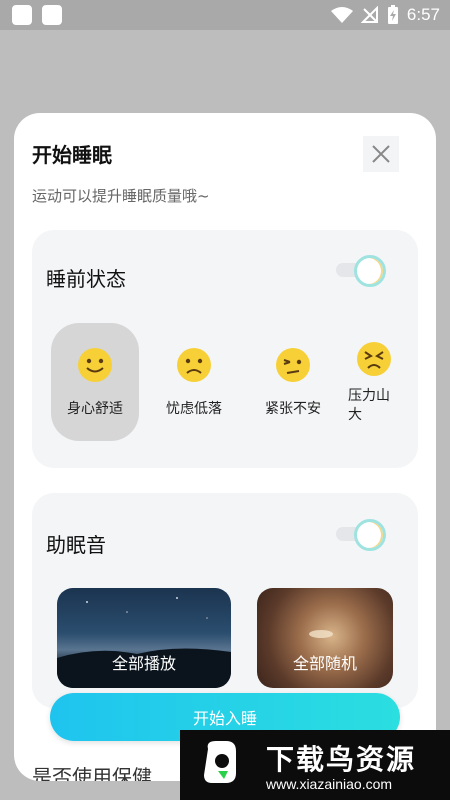 This screenshot has height=800, width=450. I want to click on smile-face-icon, so click(95, 365).